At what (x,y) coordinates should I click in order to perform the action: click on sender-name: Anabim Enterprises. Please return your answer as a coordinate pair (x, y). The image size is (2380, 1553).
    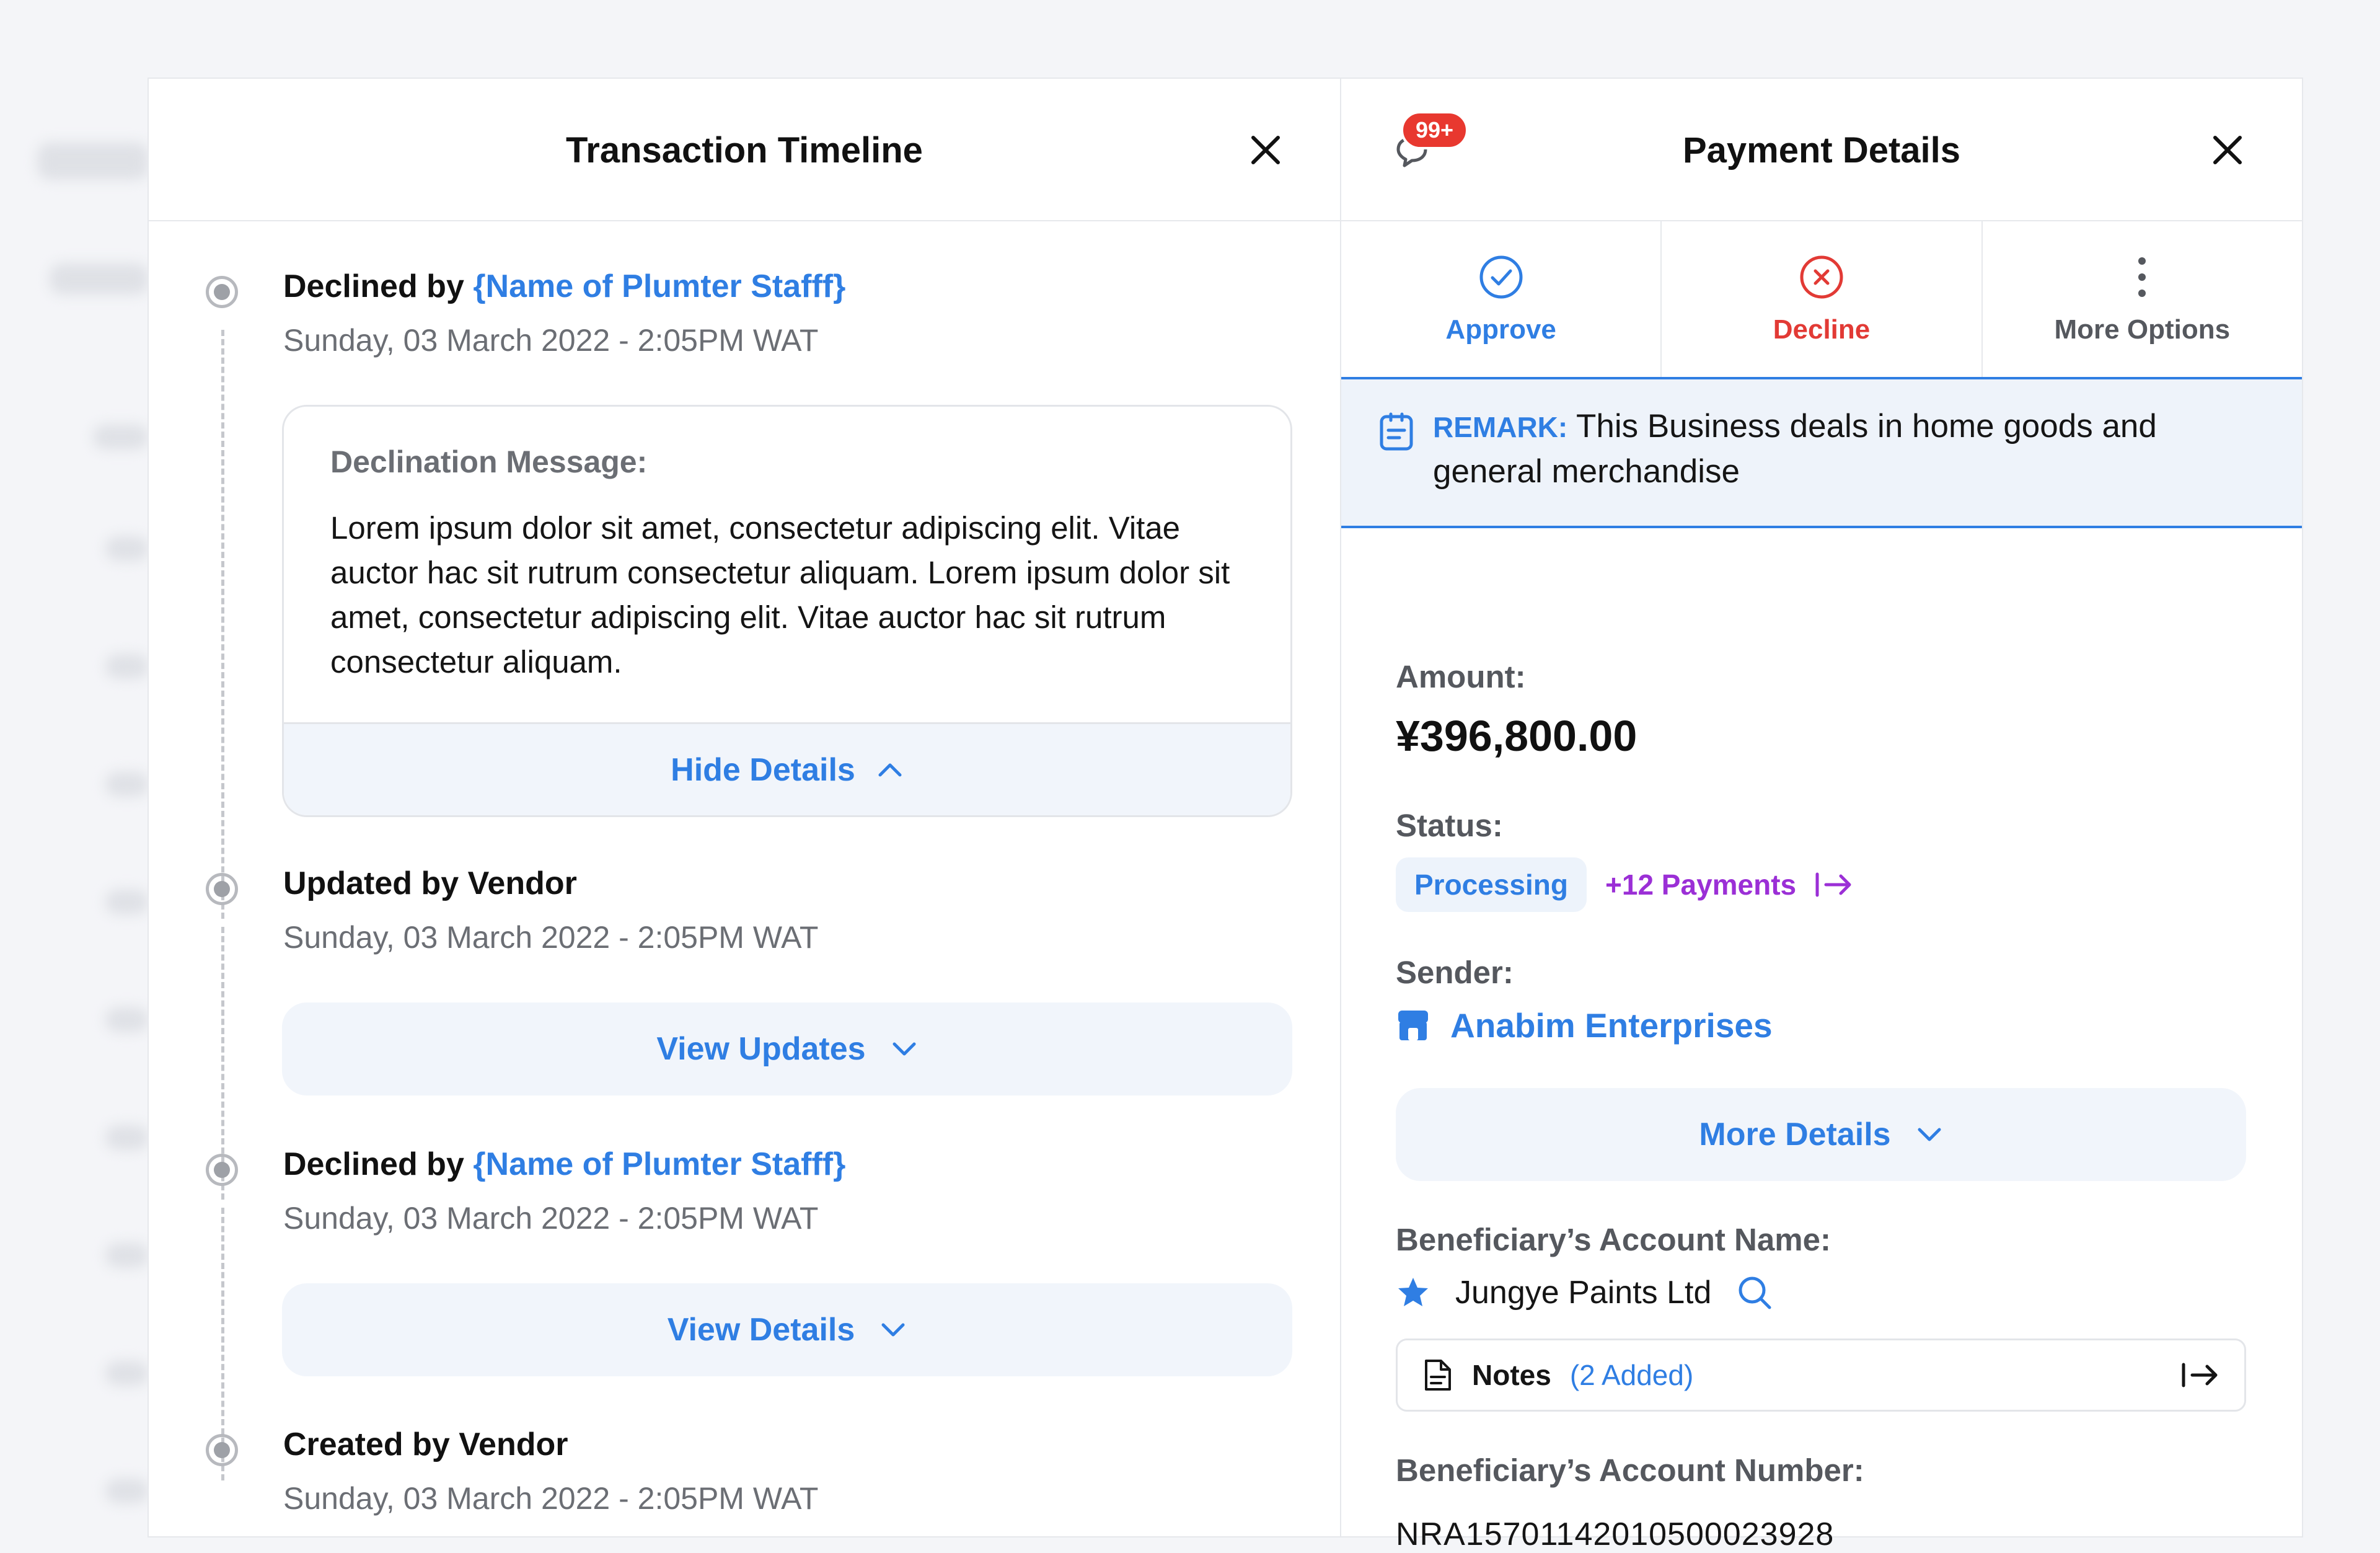
    Looking at the image, I should click on (1611, 1025).